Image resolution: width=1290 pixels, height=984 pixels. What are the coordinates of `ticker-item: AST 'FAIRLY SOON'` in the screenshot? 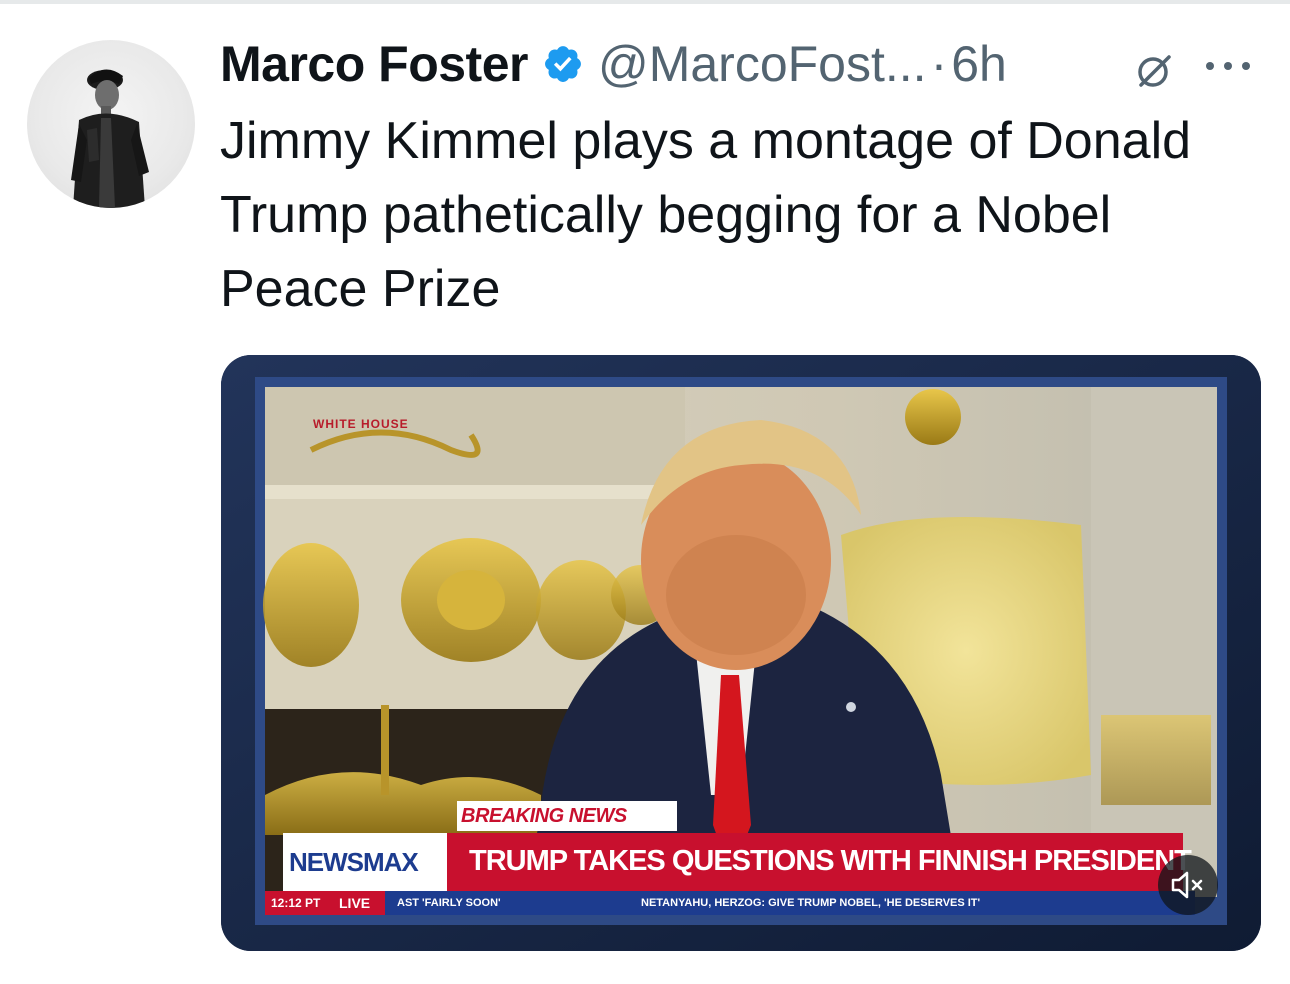 It's located at (449, 903).